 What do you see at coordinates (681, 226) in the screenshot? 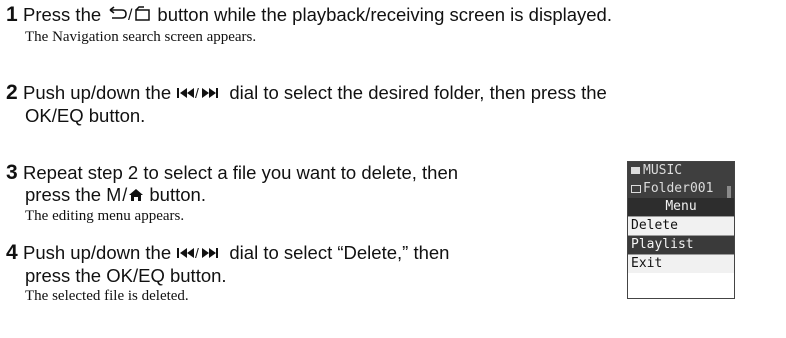
I see `menu-item-delete: Delete` at bounding box center [681, 226].